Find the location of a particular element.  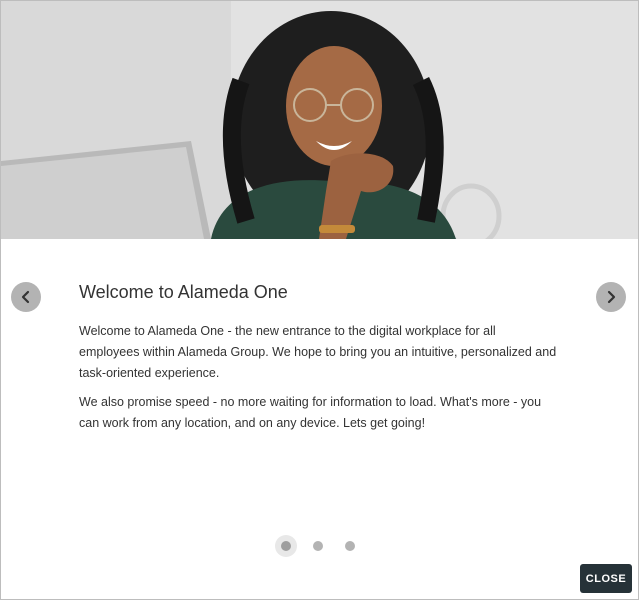

previous-slide-button is located at coordinates (26, 297).